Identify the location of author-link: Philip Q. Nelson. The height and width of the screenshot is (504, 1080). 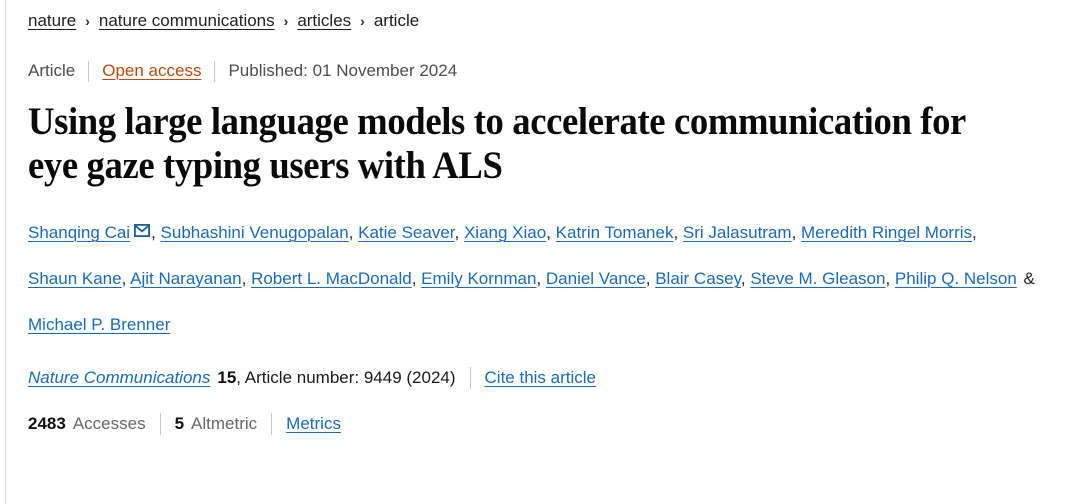
(956, 278).